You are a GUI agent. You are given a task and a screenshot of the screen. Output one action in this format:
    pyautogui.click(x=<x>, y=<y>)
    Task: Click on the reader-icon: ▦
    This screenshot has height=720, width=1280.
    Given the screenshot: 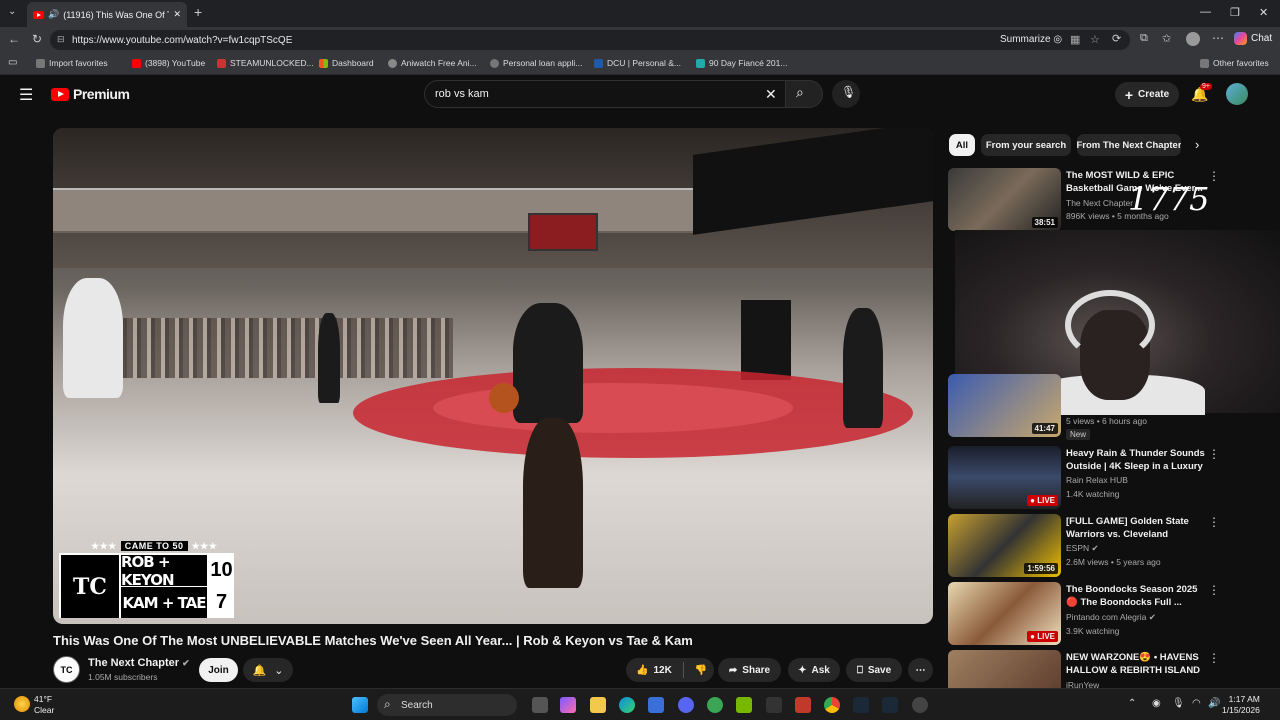 What is the action you would take?
    pyautogui.click(x=1075, y=39)
    